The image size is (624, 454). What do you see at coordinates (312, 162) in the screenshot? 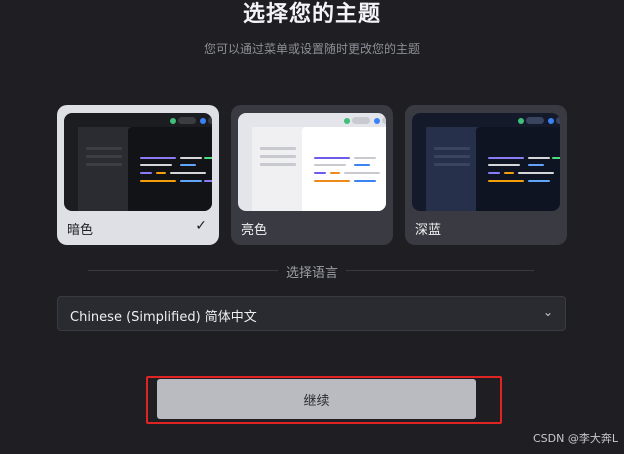
I see `theme-preview-light` at bounding box center [312, 162].